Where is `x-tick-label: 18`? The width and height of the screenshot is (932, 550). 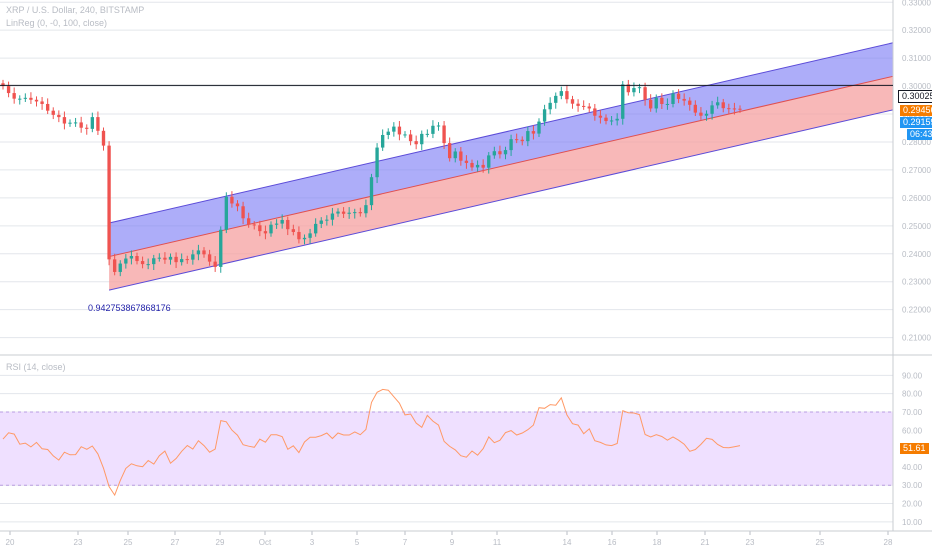 x-tick-label: 18 is located at coordinates (657, 542).